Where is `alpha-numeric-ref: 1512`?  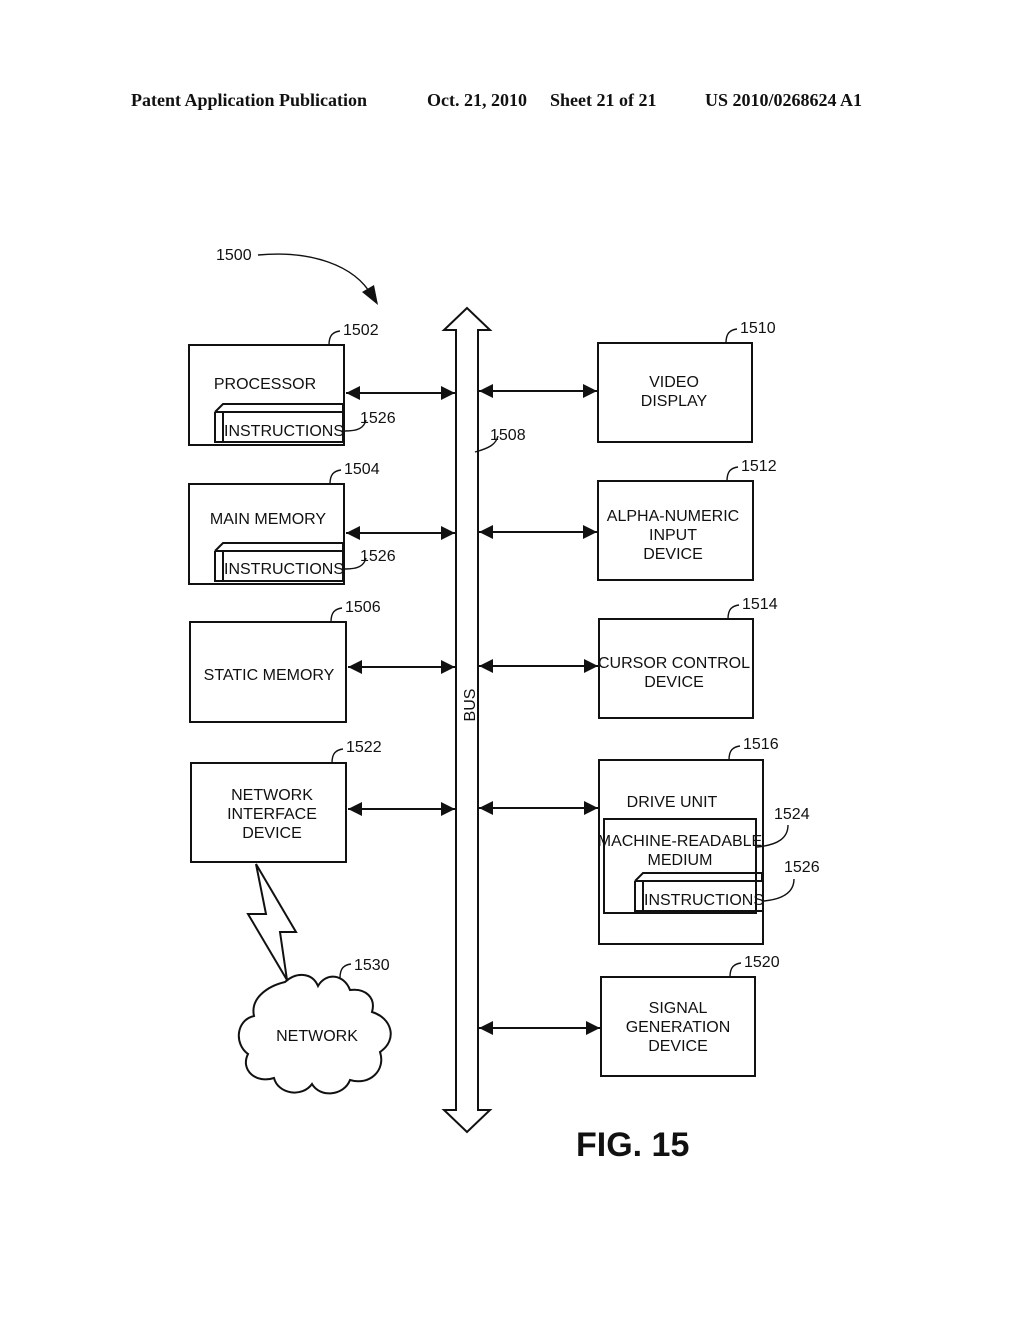 alpha-numeric-ref: 1512 is located at coordinates (759, 466).